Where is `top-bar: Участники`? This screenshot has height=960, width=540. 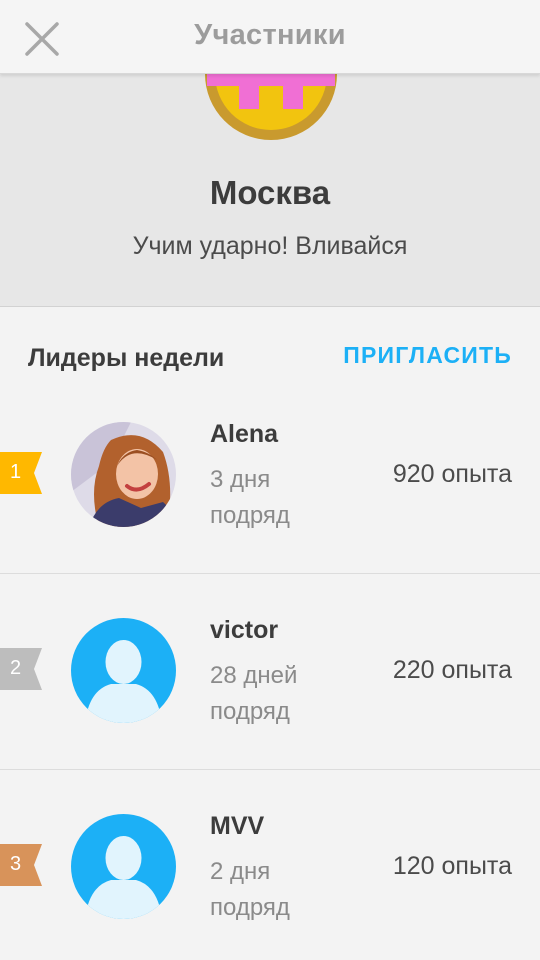
top-bar: Участники is located at coordinates (270, 37).